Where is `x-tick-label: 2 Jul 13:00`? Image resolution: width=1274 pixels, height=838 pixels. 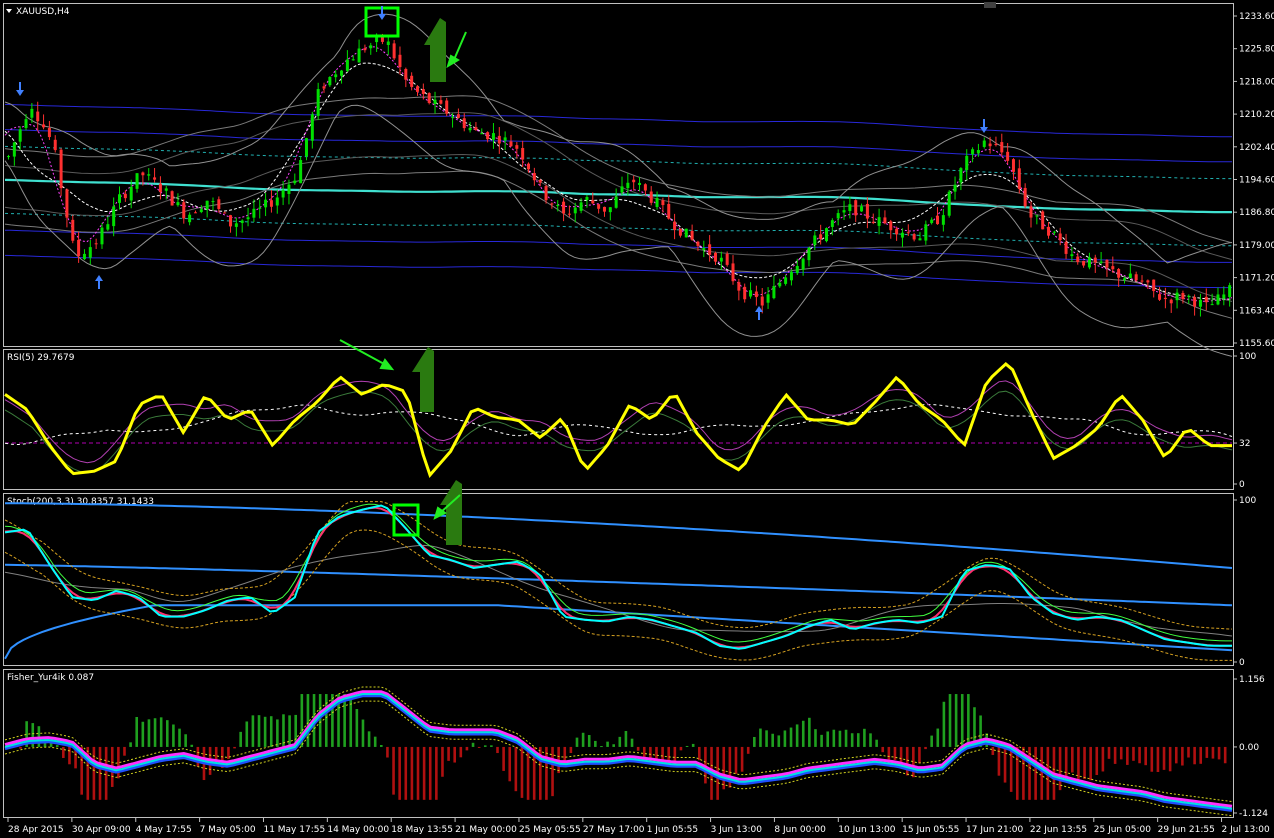 x-tick-label: 2 Jul 13:00 is located at coordinates (1246, 830).